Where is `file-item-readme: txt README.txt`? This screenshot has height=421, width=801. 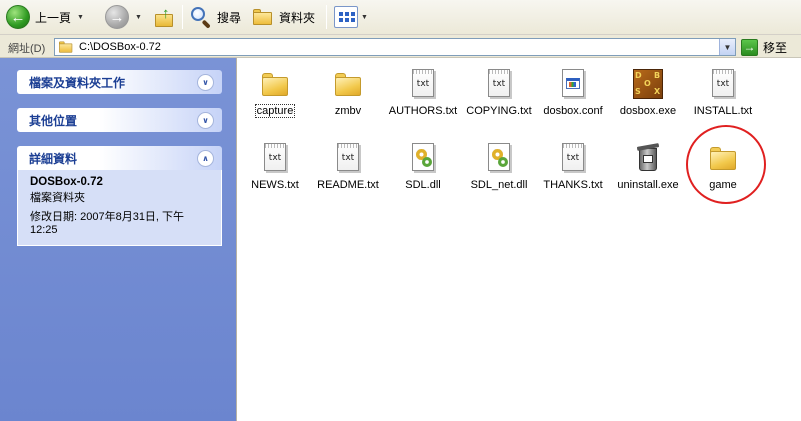
file-item-readme: txt README.txt is located at coordinates (348, 170).